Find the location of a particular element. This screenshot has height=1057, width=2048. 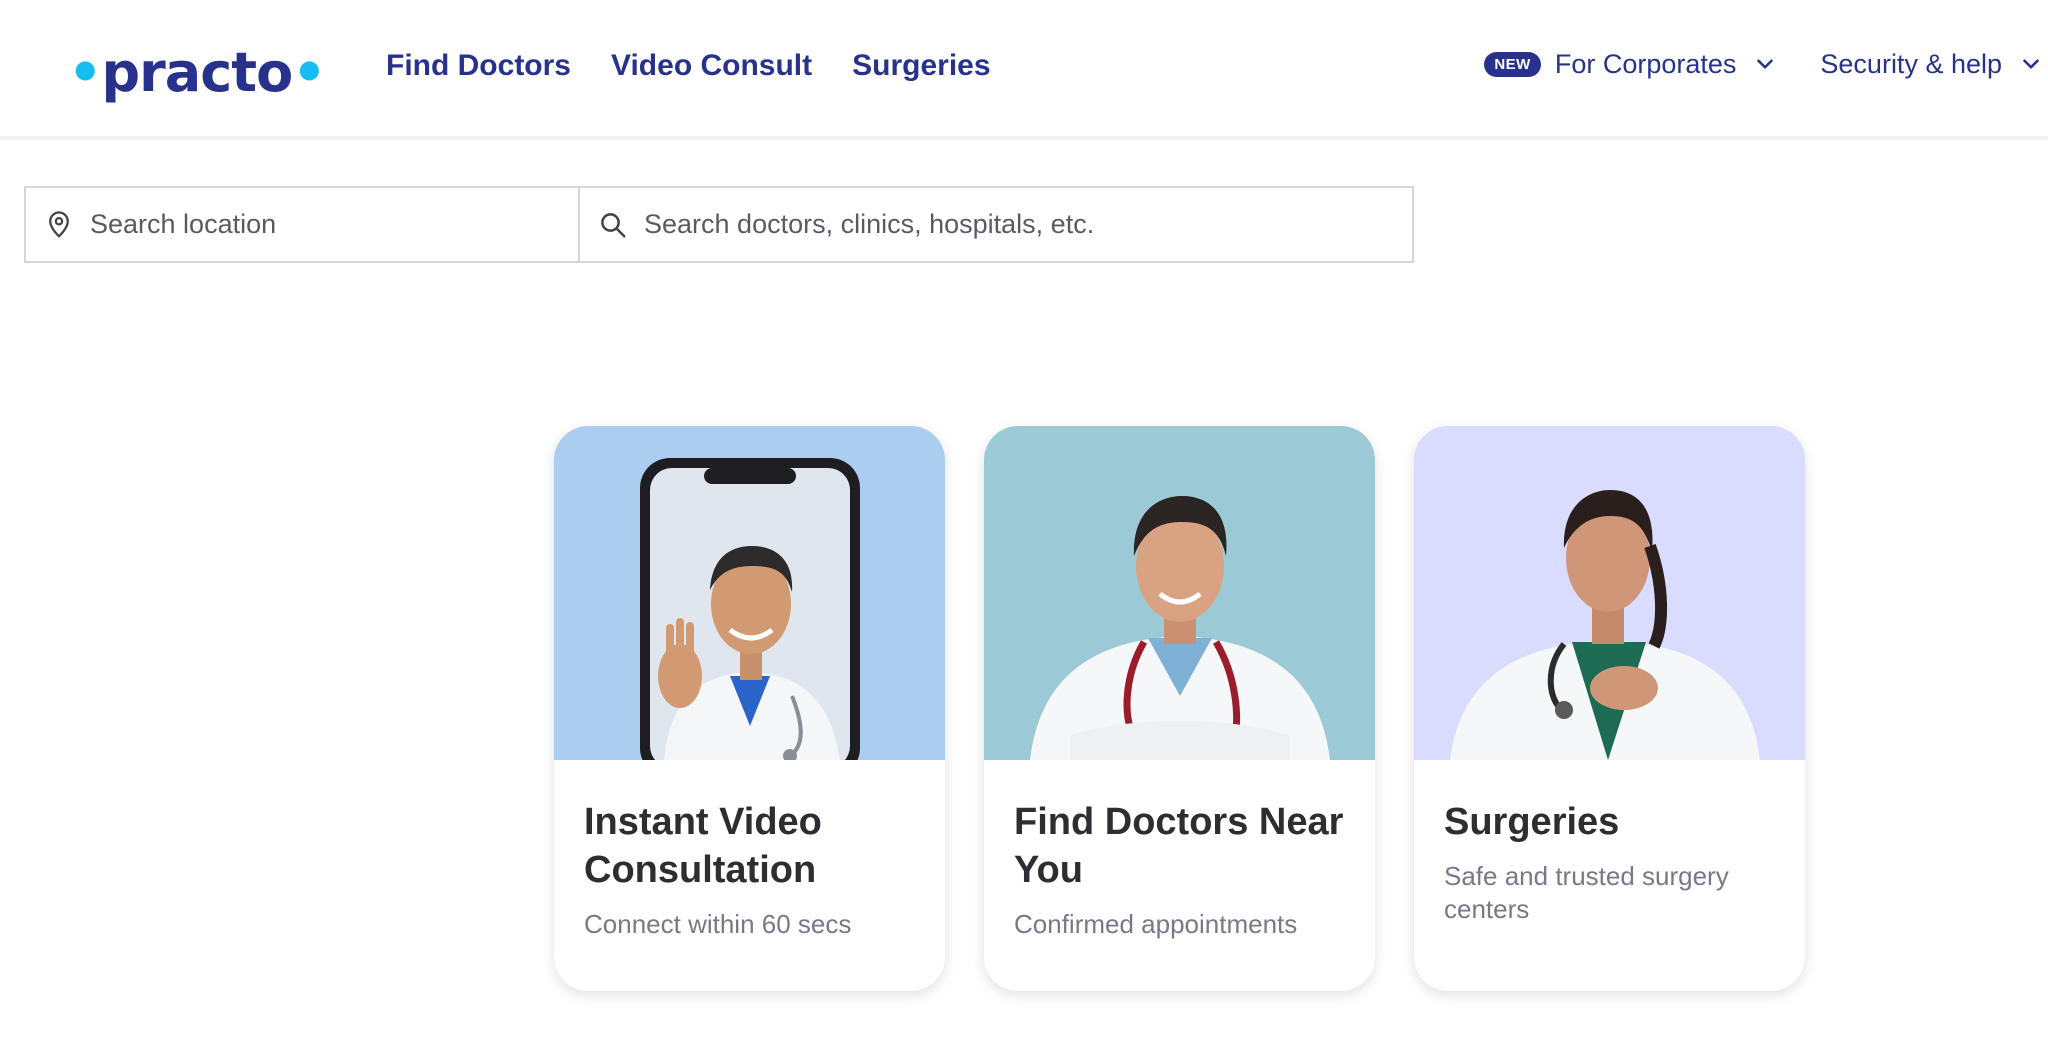

surgeon-illustration is located at coordinates (1605, 625).